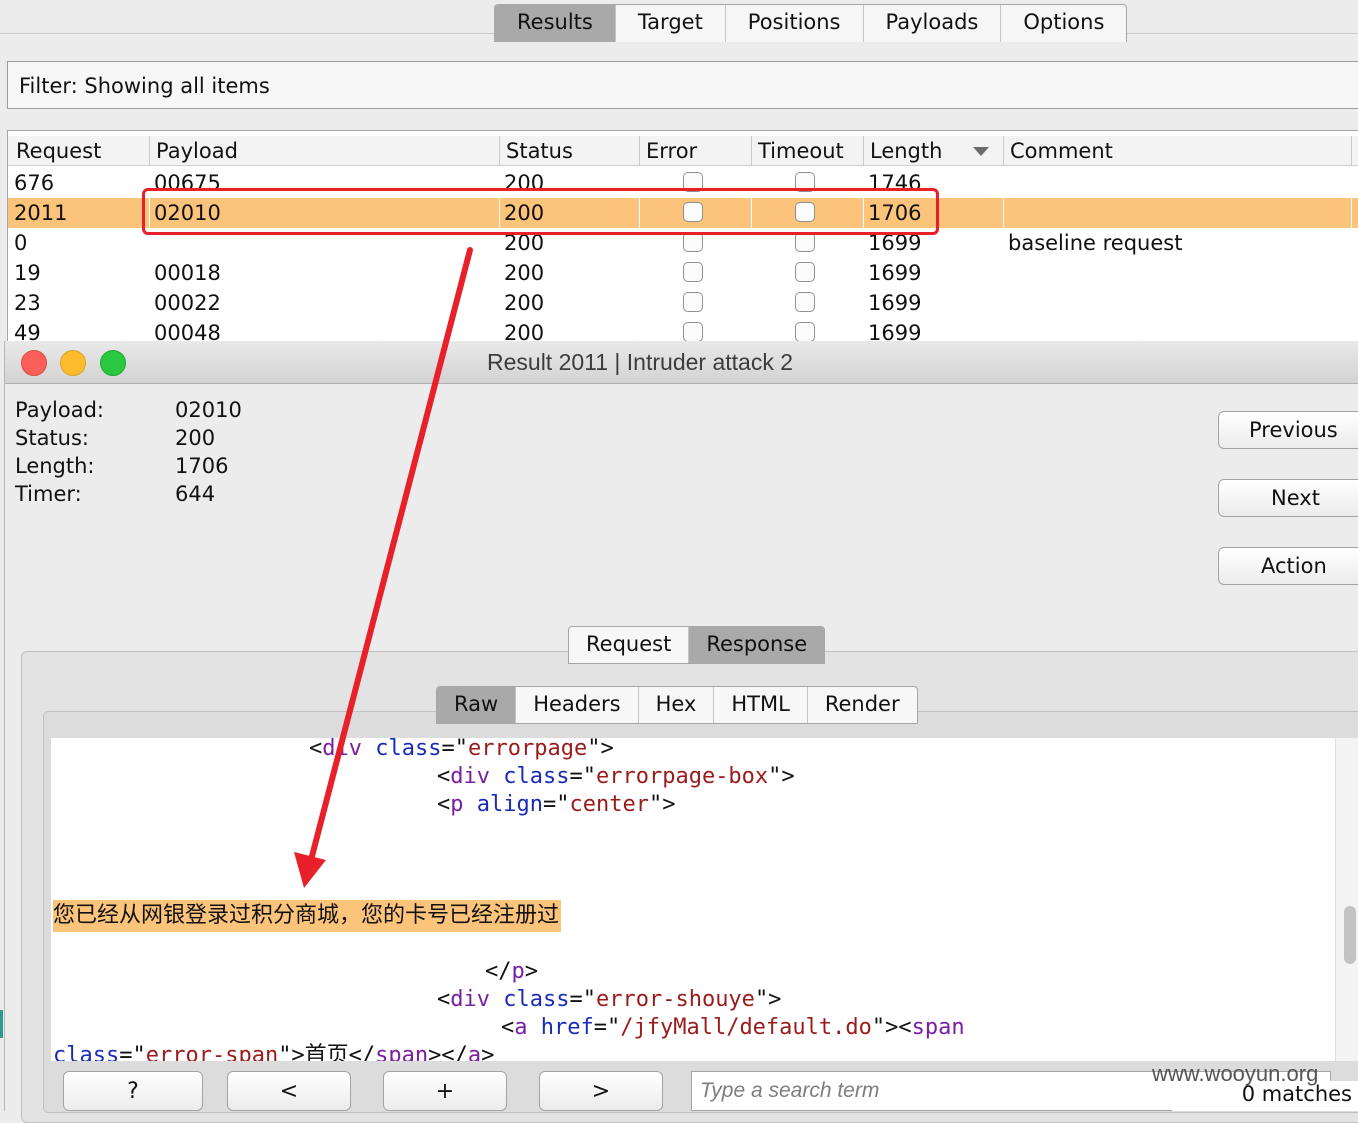 Image resolution: width=1358 pixels, height=1123 pixels. I want to click on cell-request: 23, so click(27, 303).